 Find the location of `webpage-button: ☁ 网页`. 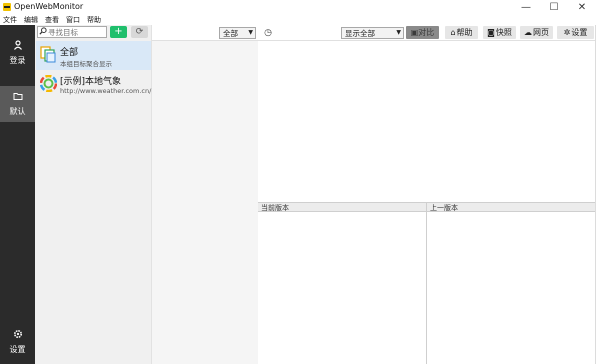

webpage-button: ☁ 网页 is located at coordinates (536, 32).